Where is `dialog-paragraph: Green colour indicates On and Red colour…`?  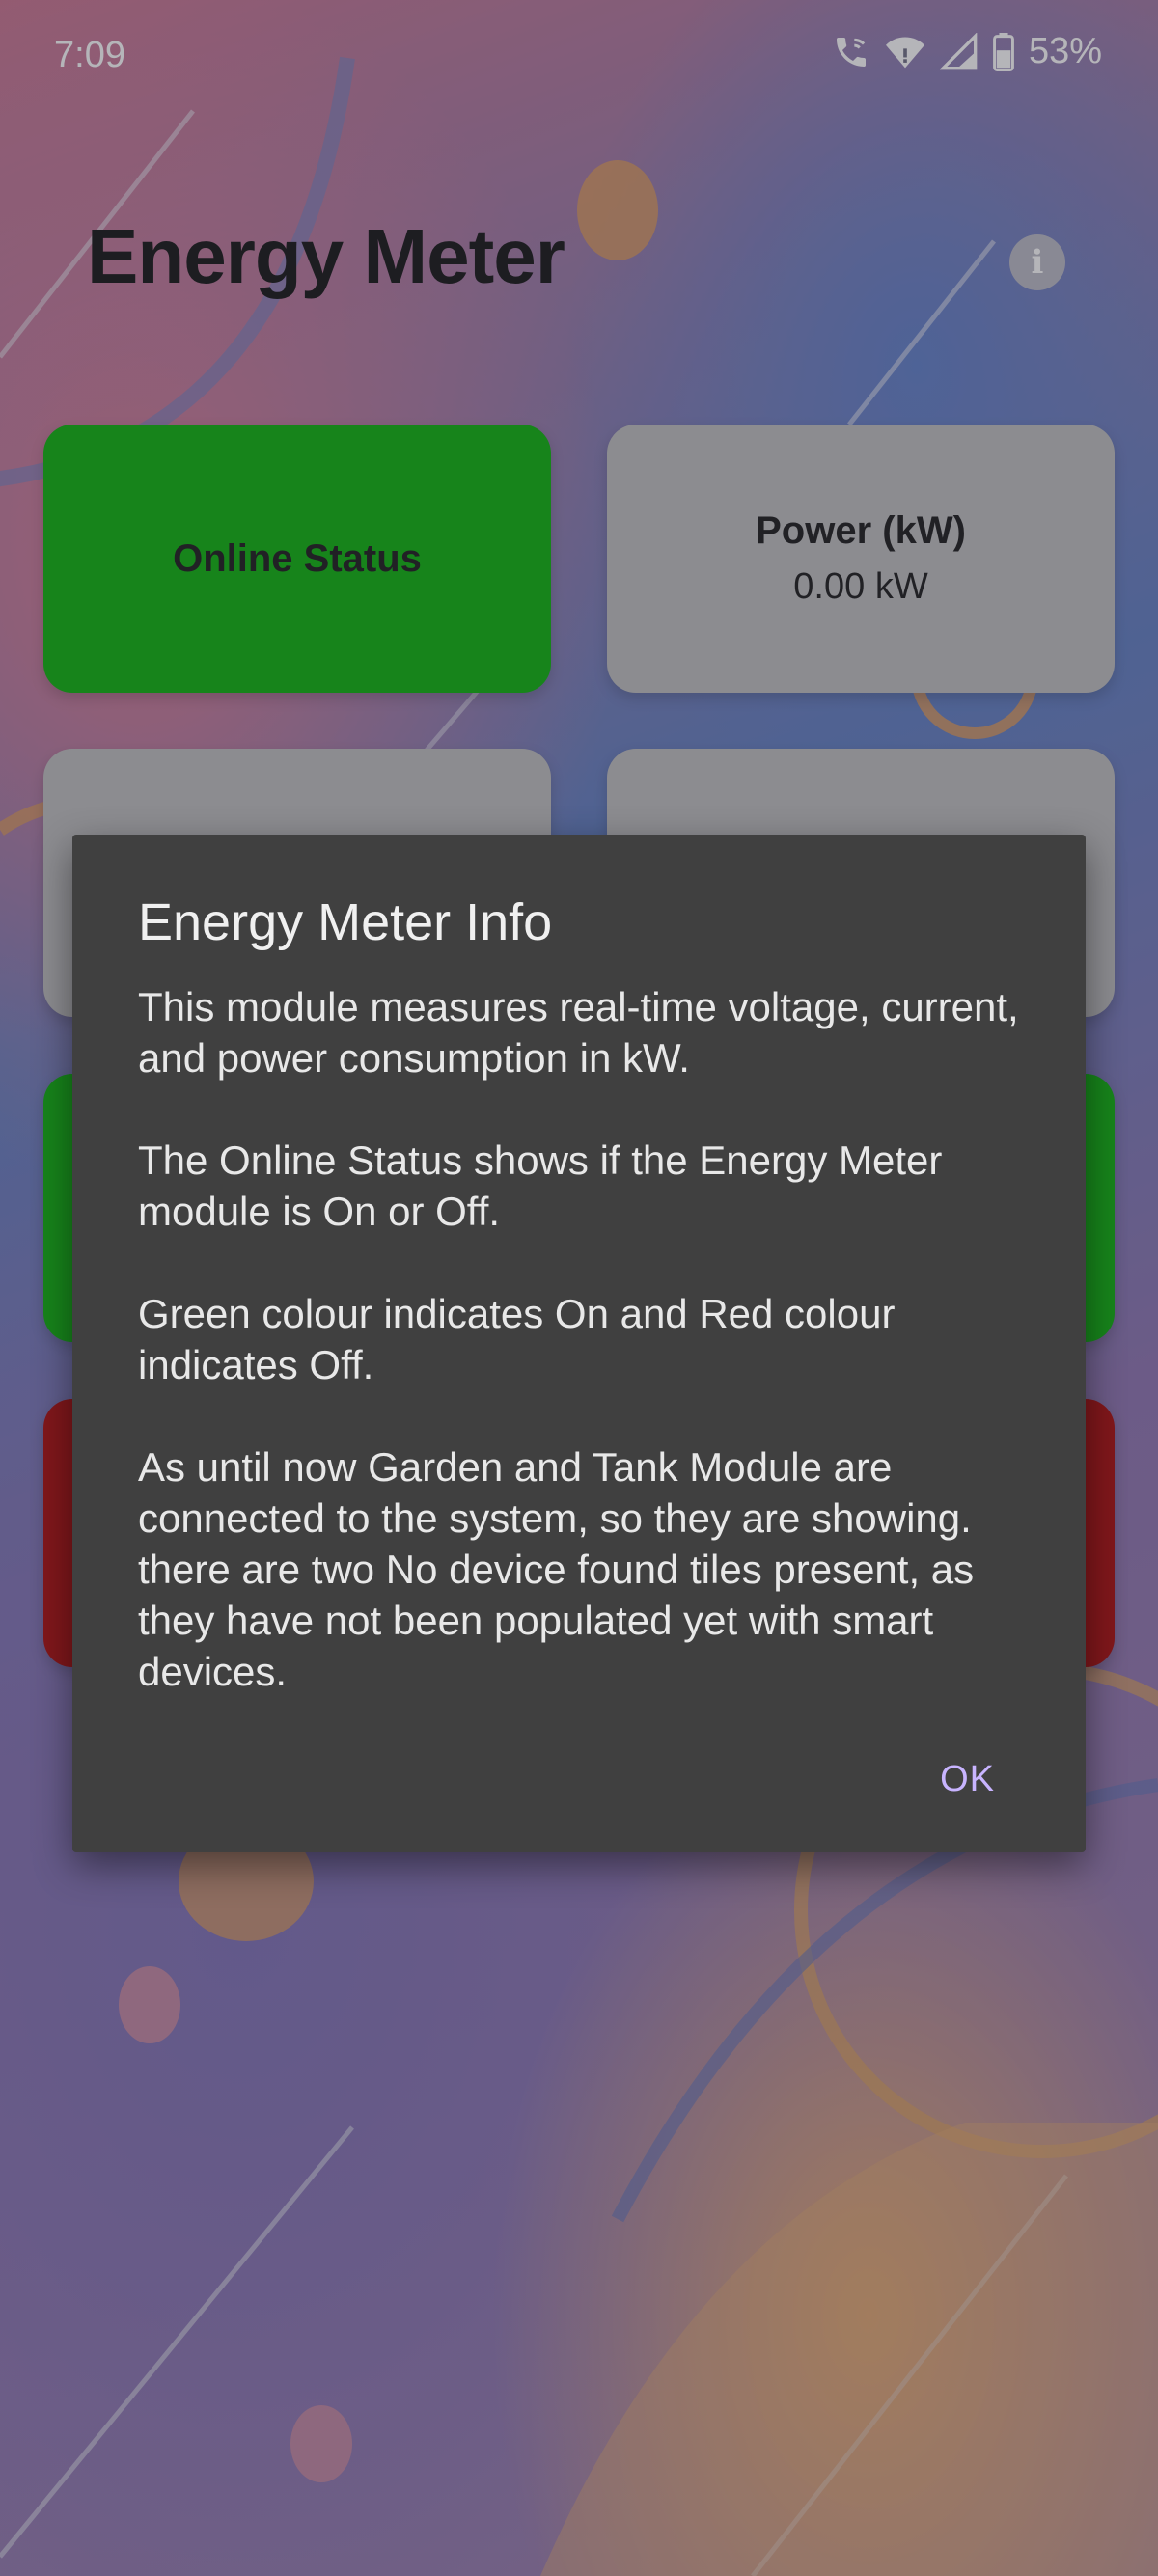
dialog-paragraph: Green colour indicates On and Red colour… is located at coordinates (517, 1339).